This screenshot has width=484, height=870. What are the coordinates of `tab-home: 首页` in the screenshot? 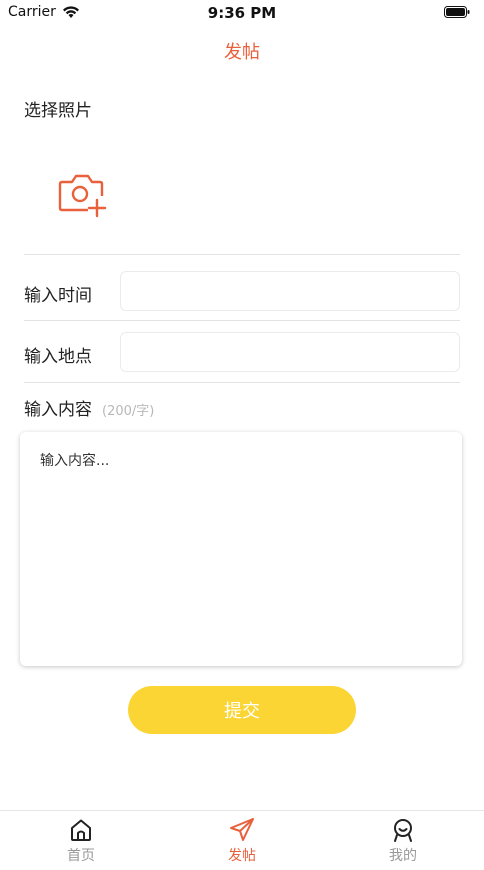 It's located at (81, 841).